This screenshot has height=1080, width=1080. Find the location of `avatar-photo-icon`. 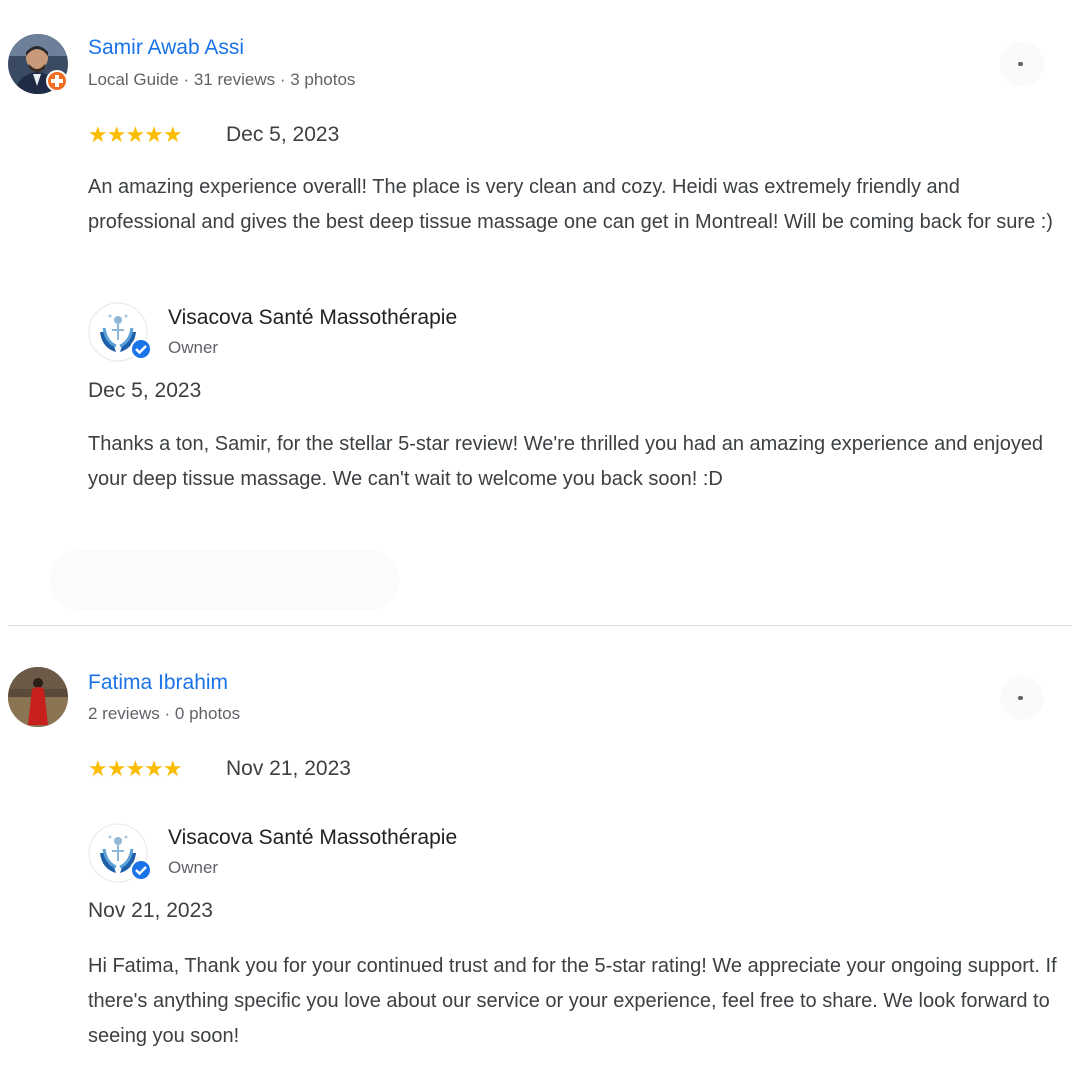

avatar-photo-icon is located at coordinates (38, 697).